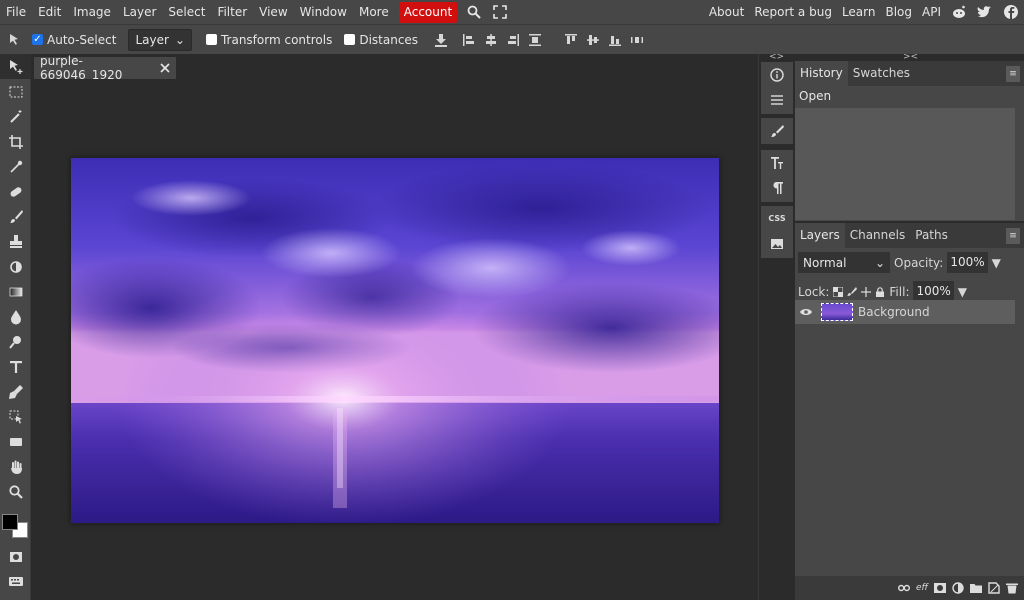 This screenshot has width=1024, height=600. What do you see at coordinates (15, 580) in the screenshot?
I see `keyboard-icon` at bounding box center [15, 580].